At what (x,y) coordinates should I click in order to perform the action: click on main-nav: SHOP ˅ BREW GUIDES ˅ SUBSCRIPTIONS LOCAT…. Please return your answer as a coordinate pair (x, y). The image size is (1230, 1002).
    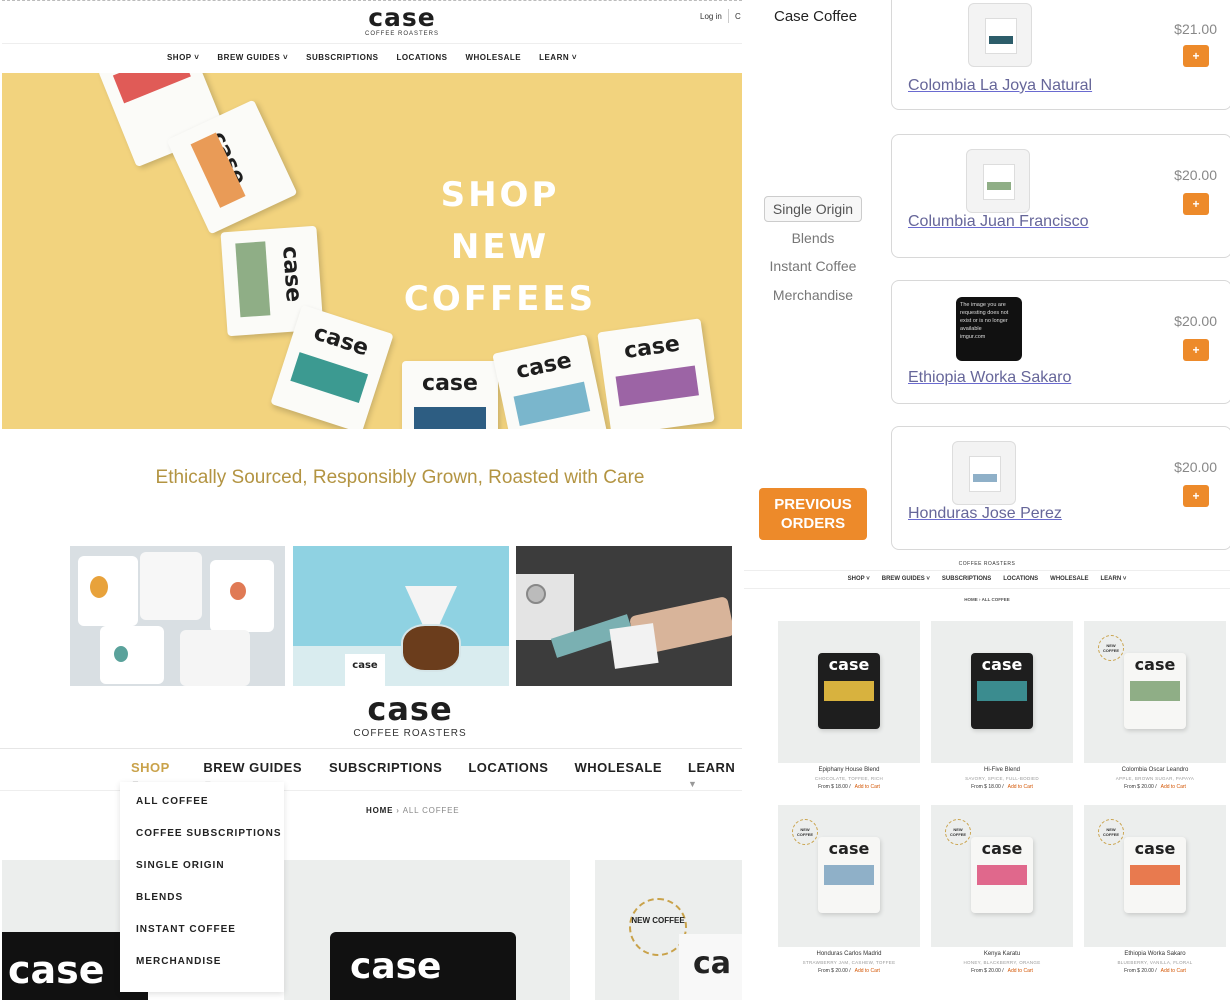
    Looking at the image, I should click on (372, 57).